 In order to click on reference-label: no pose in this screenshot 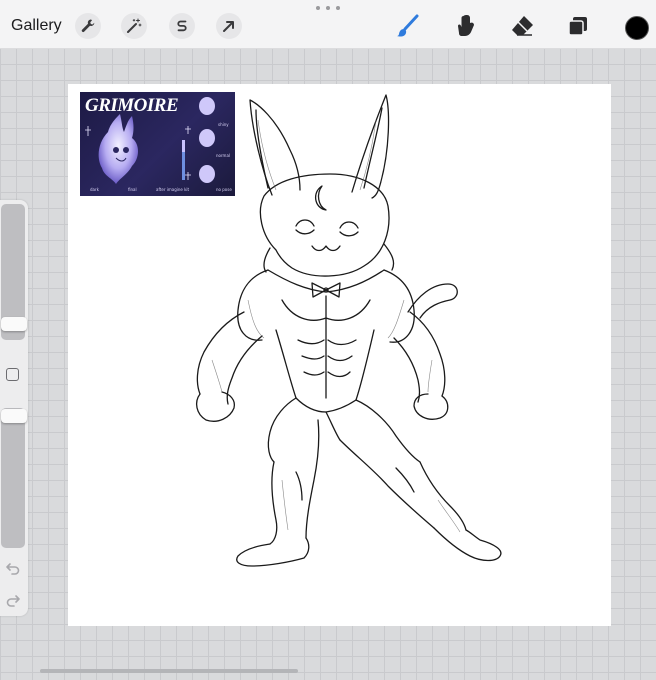, I will do `click(224, 189)`.